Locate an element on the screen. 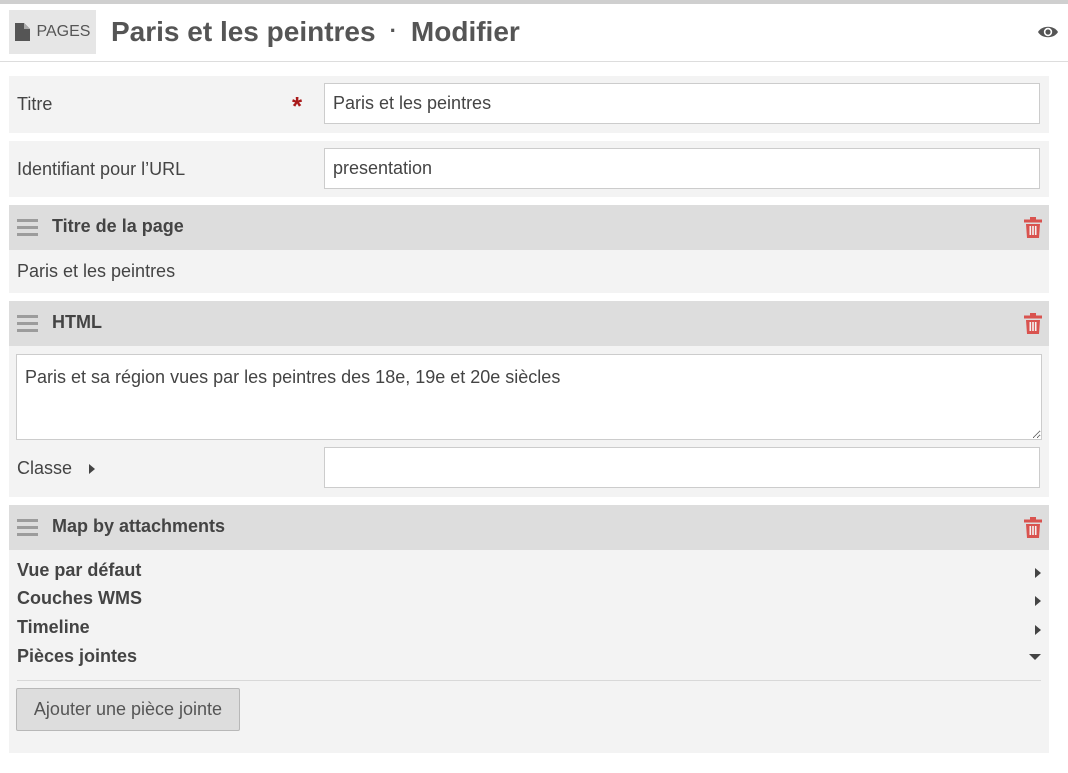  page-title-value: Paris et les peintres is located at coordinates (96, 271).